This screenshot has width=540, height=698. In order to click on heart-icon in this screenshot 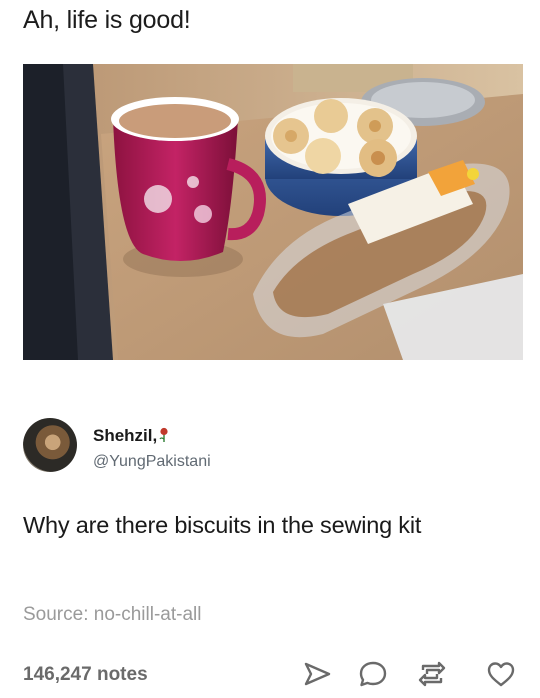, I will do `click(501, 674)`.